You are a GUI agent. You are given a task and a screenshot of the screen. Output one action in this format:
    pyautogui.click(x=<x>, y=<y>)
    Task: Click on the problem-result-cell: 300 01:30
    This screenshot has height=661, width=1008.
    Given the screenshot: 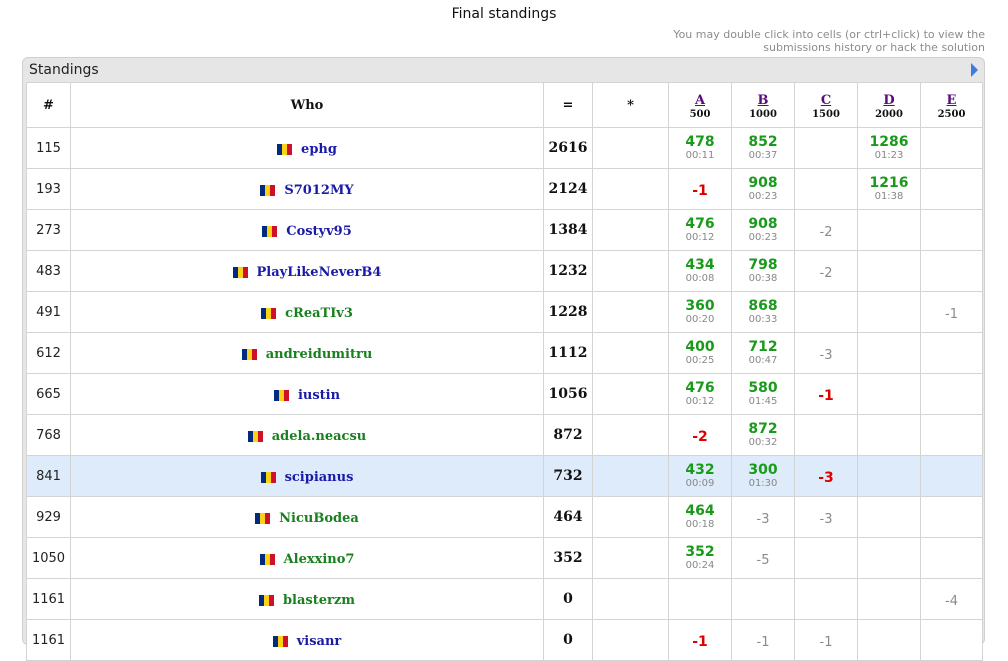 What is the action you would take?
    pyautogui.click(x=763, y=476)
    